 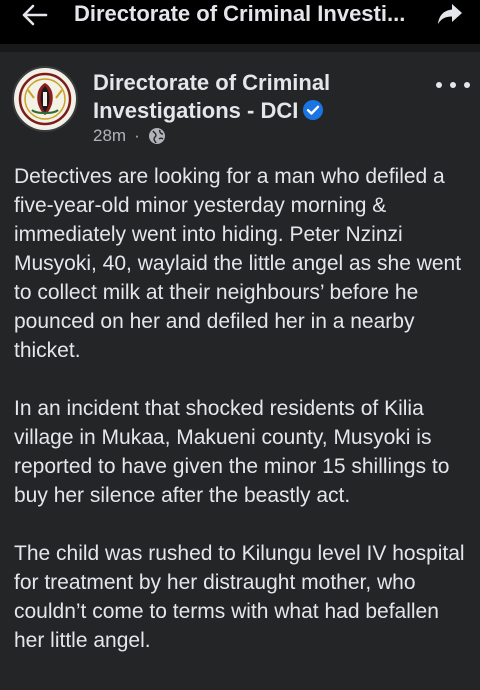 What do you see at coordinates (313, 110) in the screenshot?
I see `verified-badge-icon` at bounding box center [313, 110].